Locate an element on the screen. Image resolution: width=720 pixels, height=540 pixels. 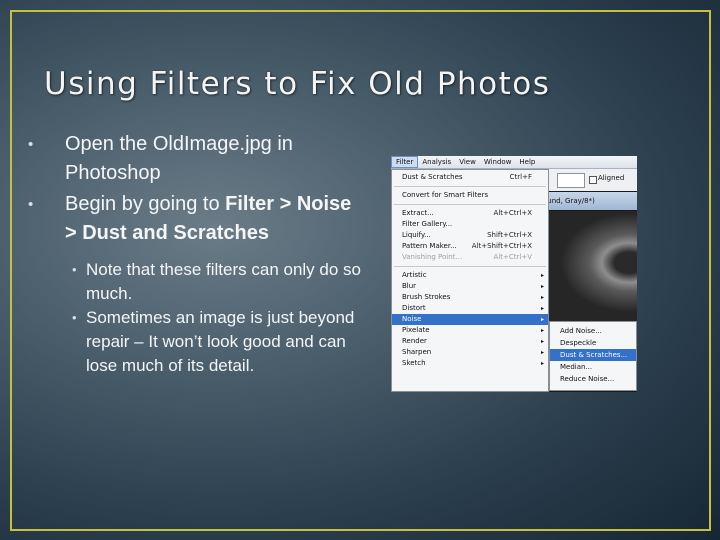
aligned-checkbox is located at coordinates (593, 180).